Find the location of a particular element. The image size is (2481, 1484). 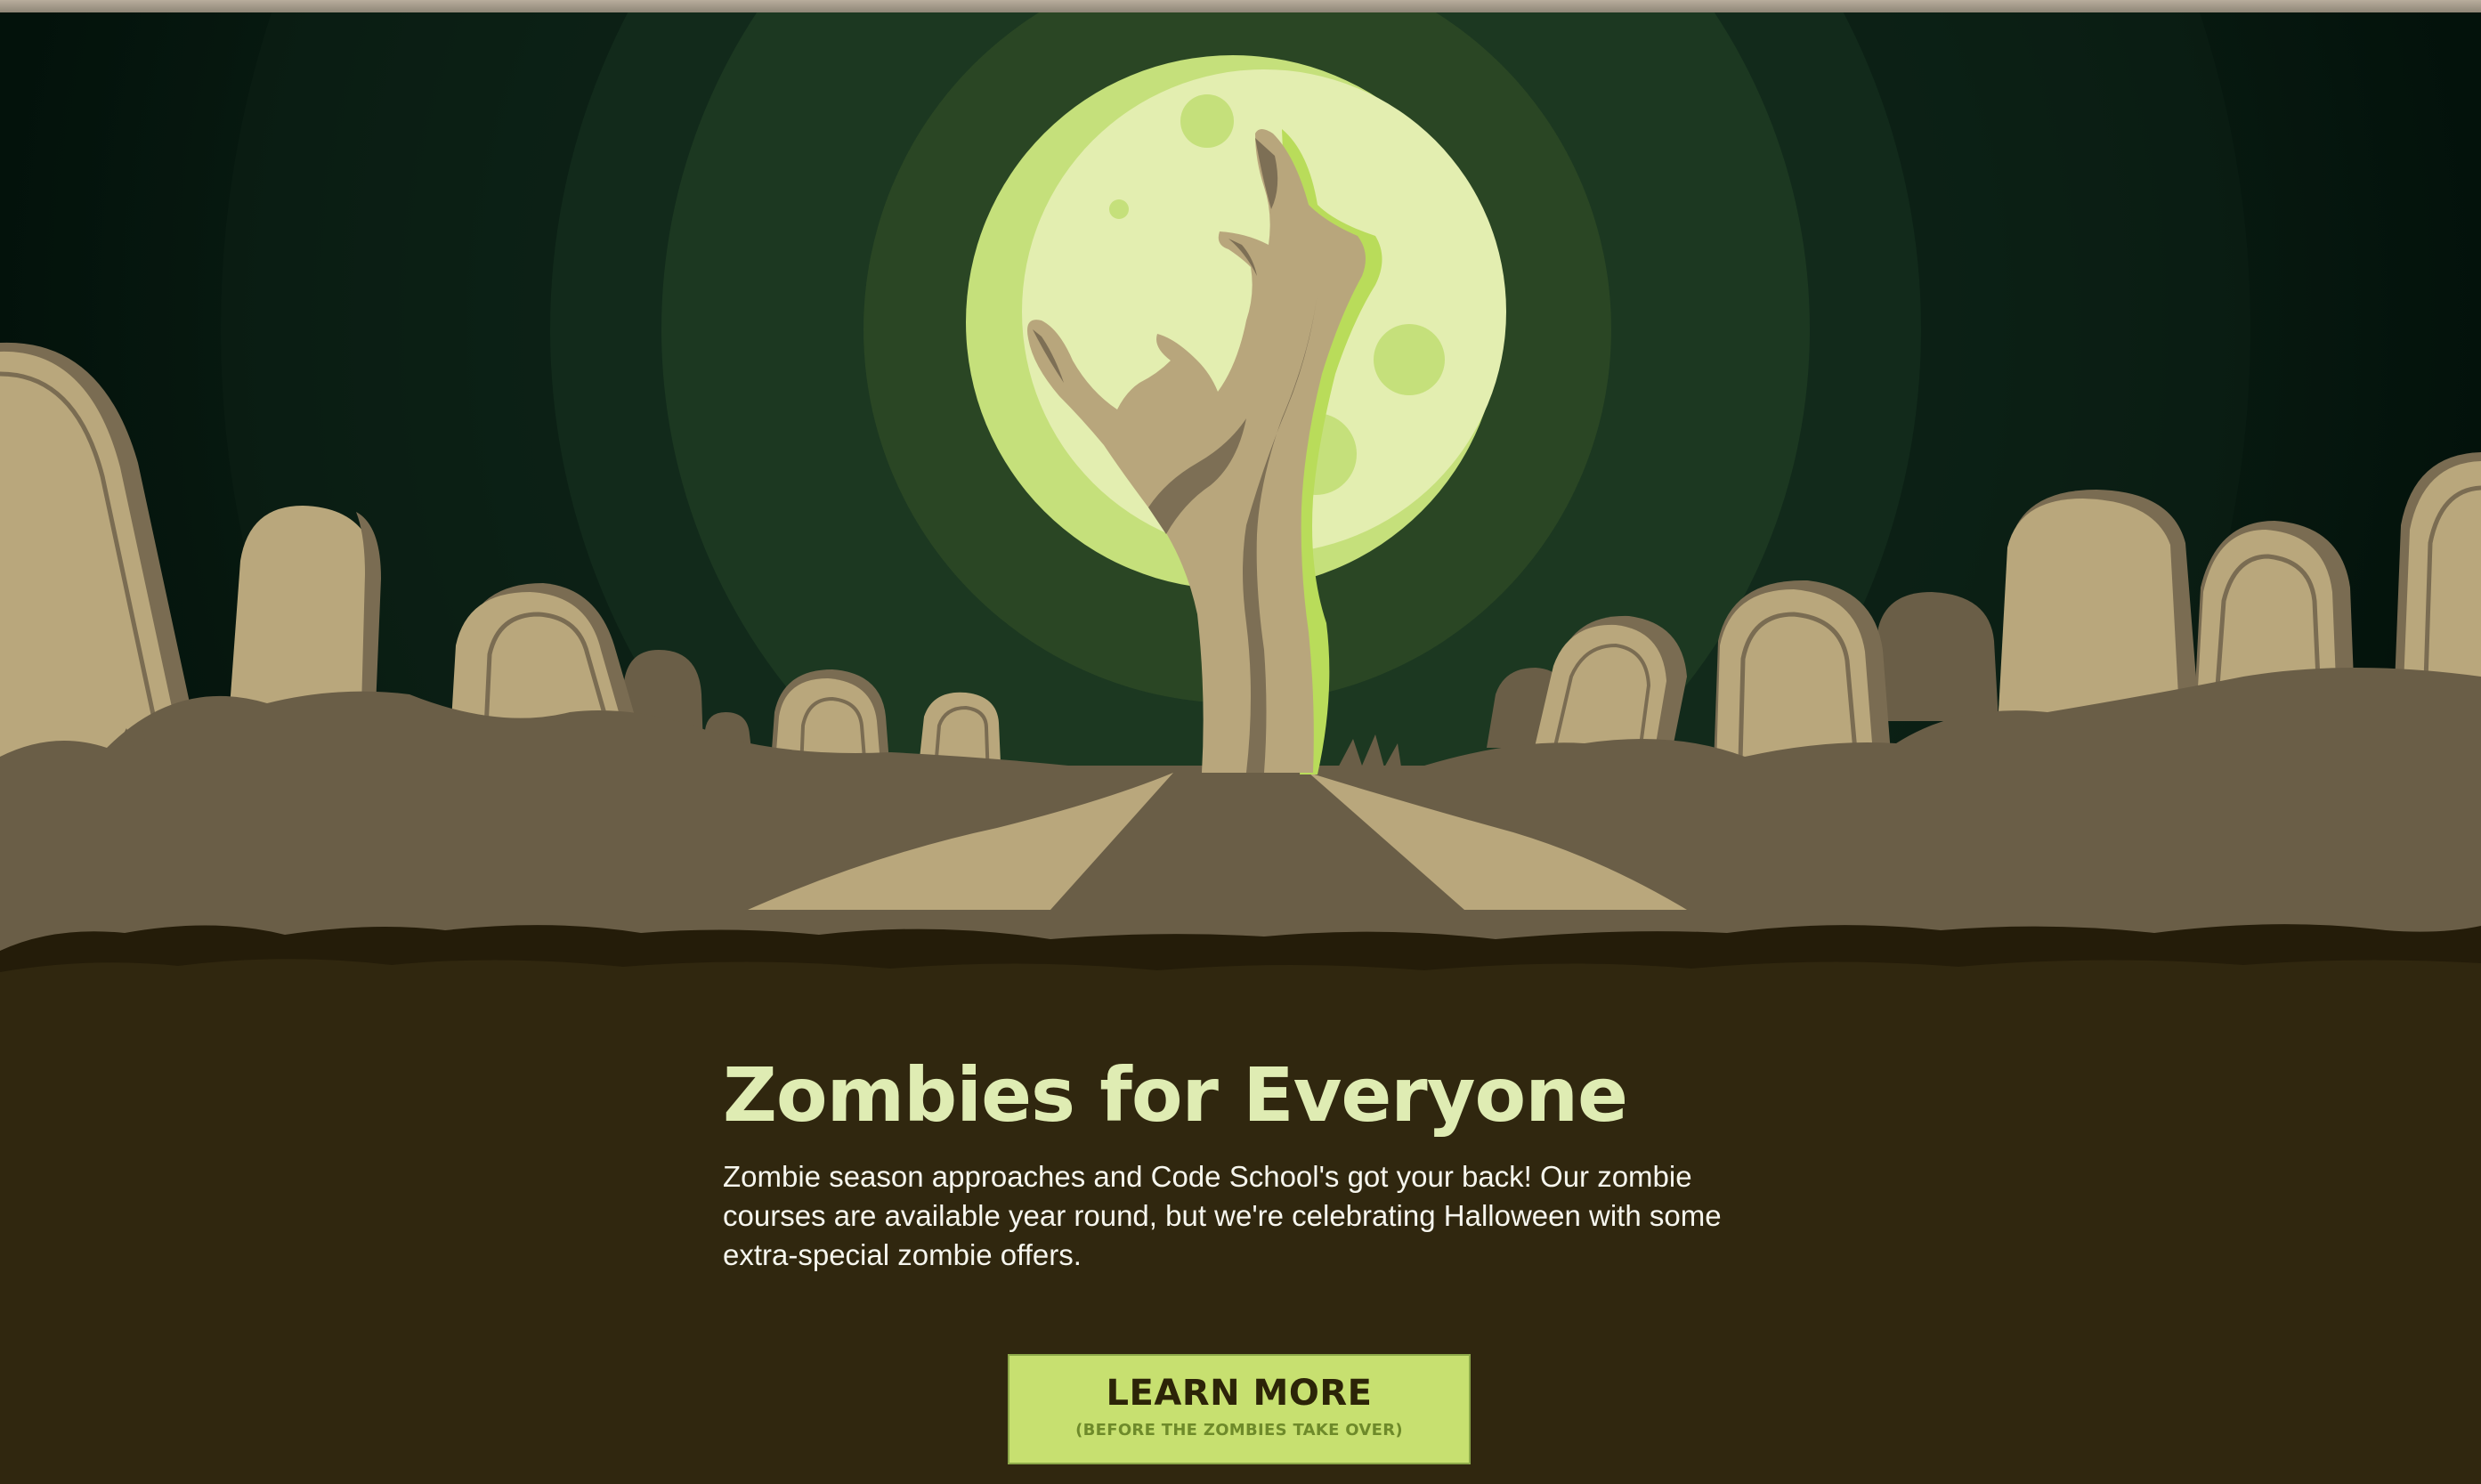

browser-top-strip is located at coordinates (1240, 6).